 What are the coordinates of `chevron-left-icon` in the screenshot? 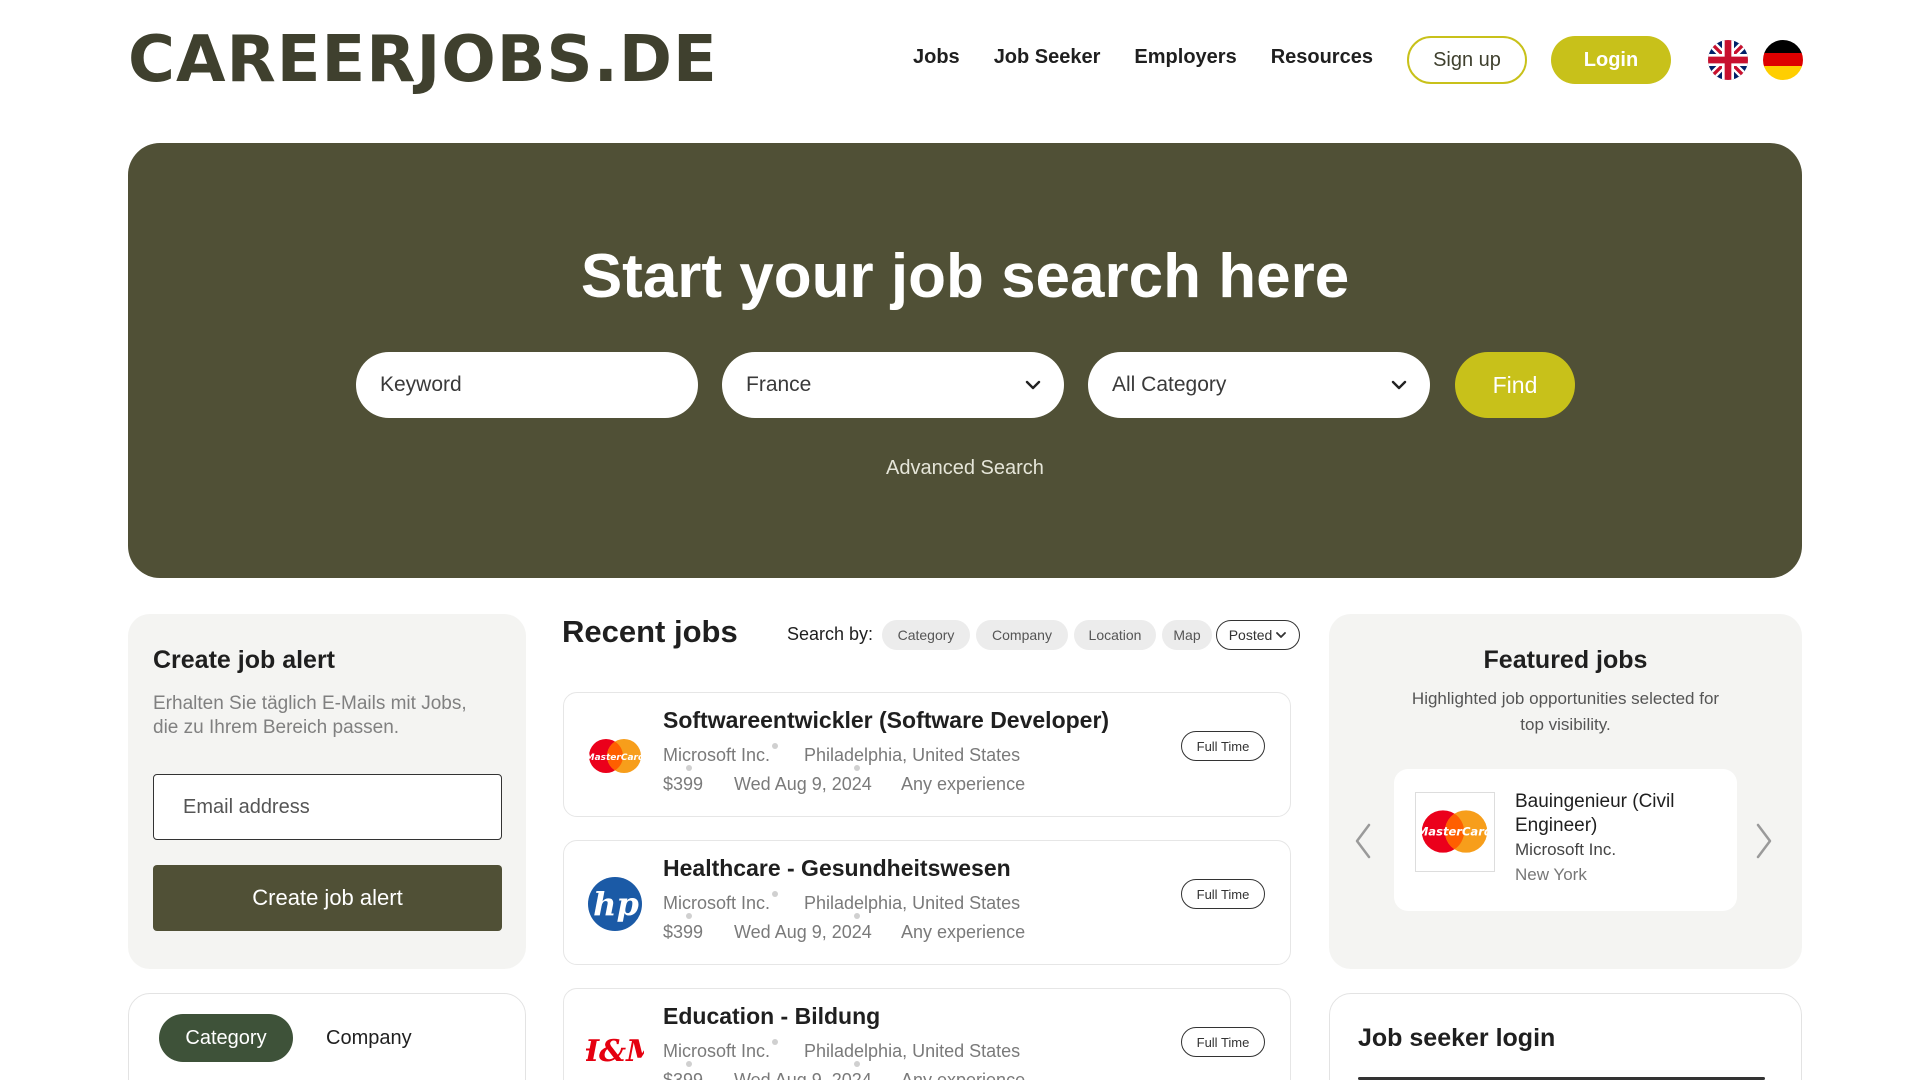 It's located at (1363, 841).